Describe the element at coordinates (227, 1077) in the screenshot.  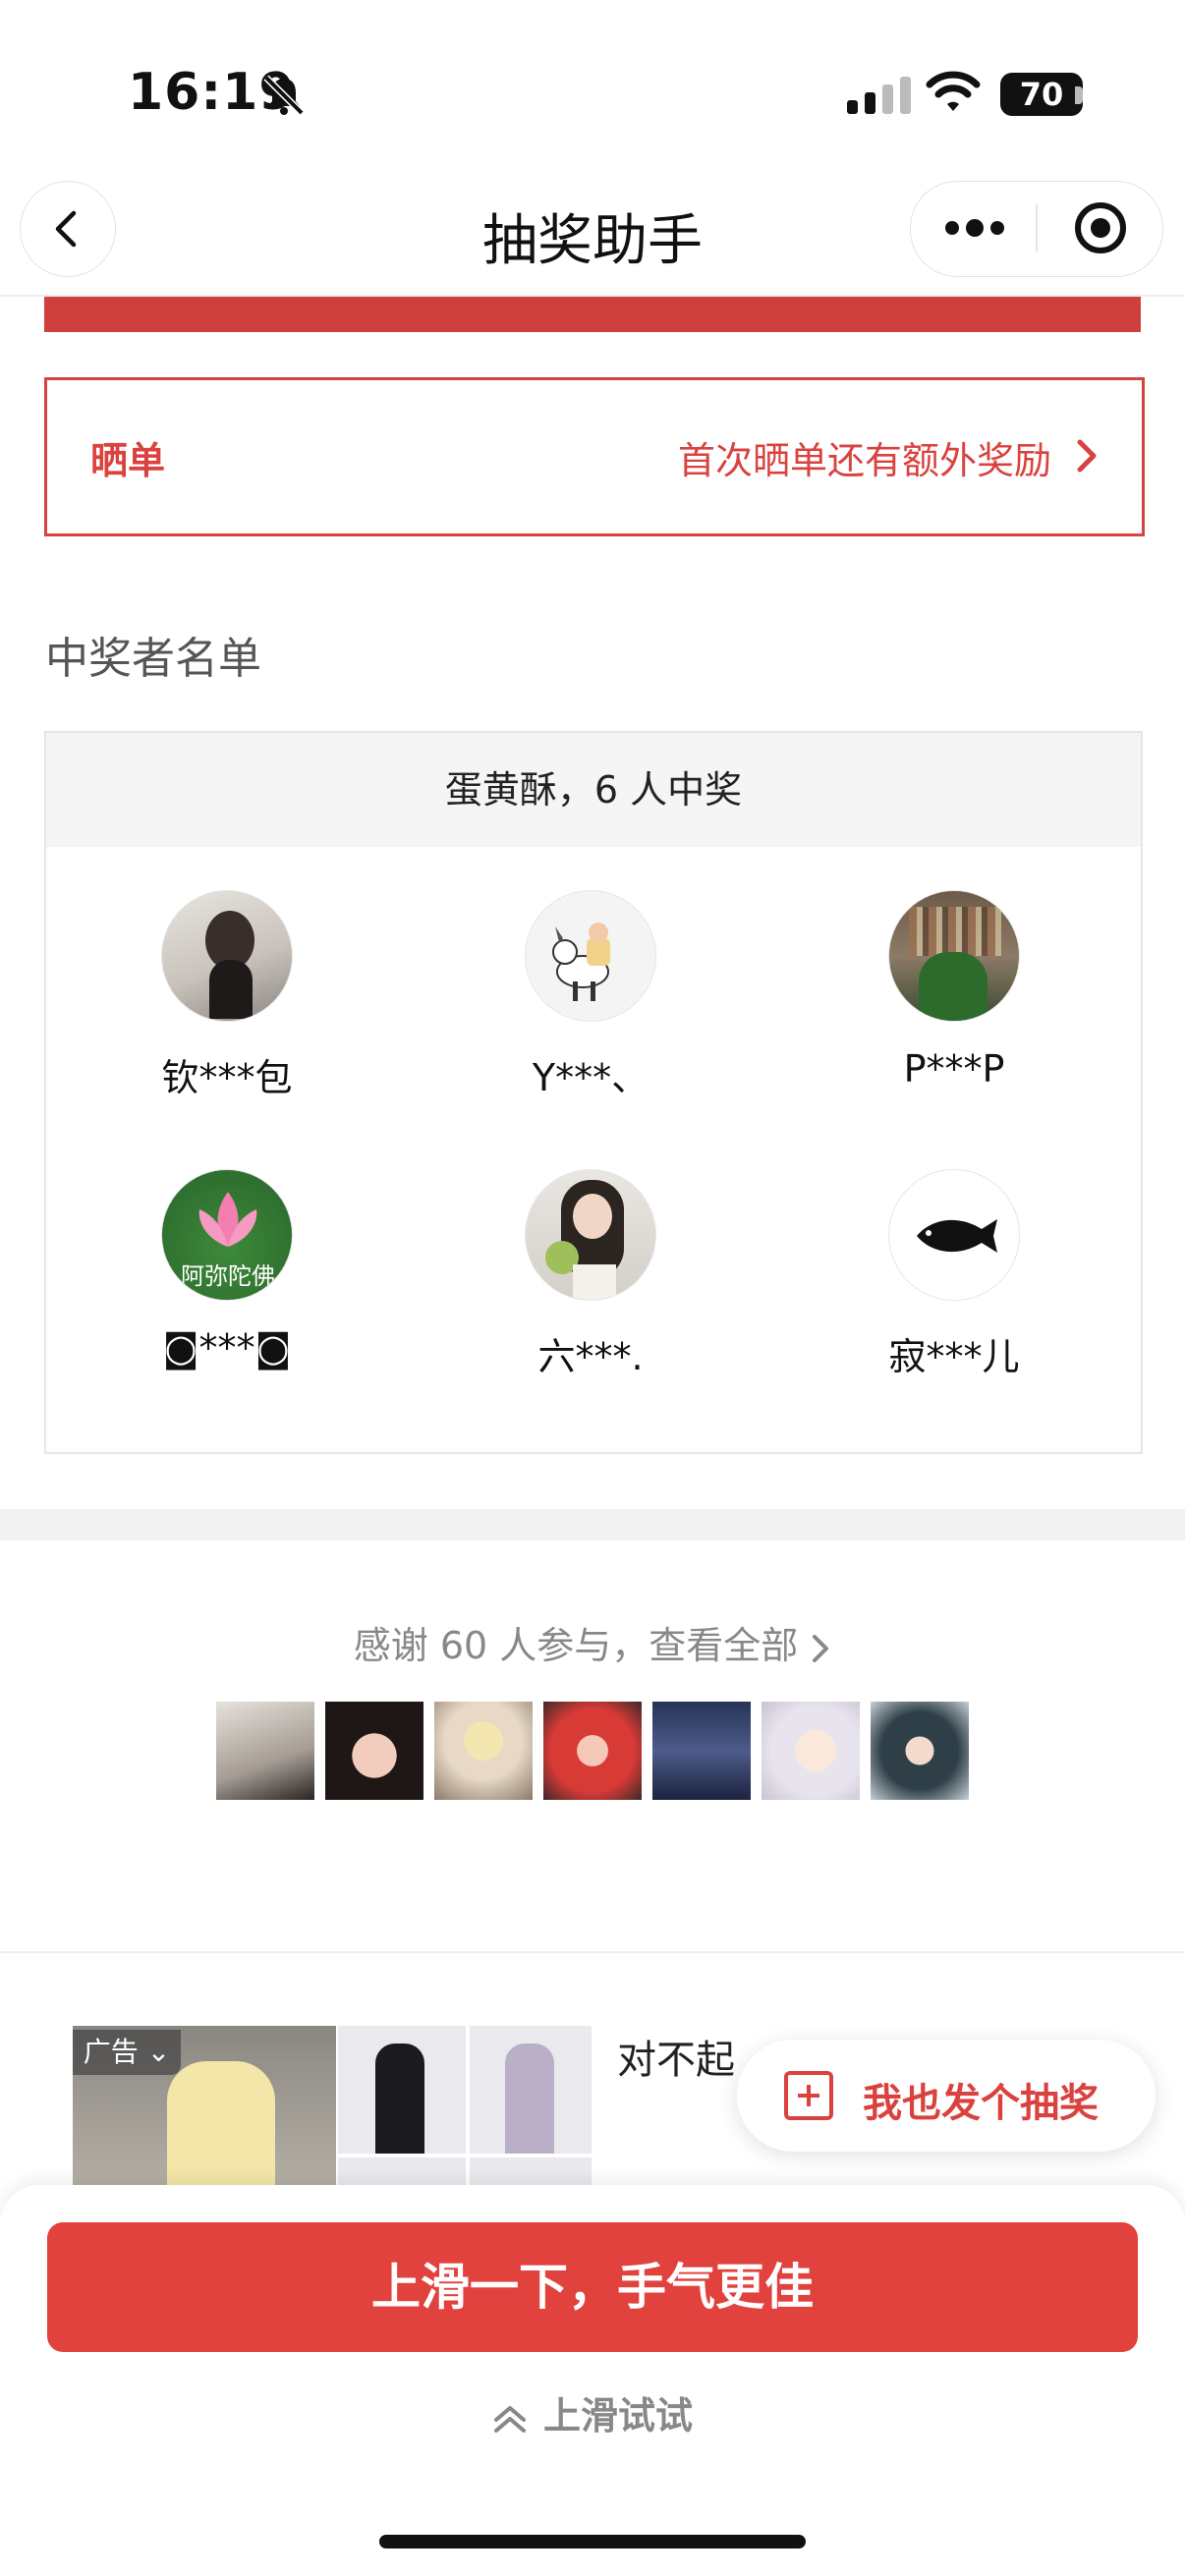
I see `winner-name: 钦***包` at that location.